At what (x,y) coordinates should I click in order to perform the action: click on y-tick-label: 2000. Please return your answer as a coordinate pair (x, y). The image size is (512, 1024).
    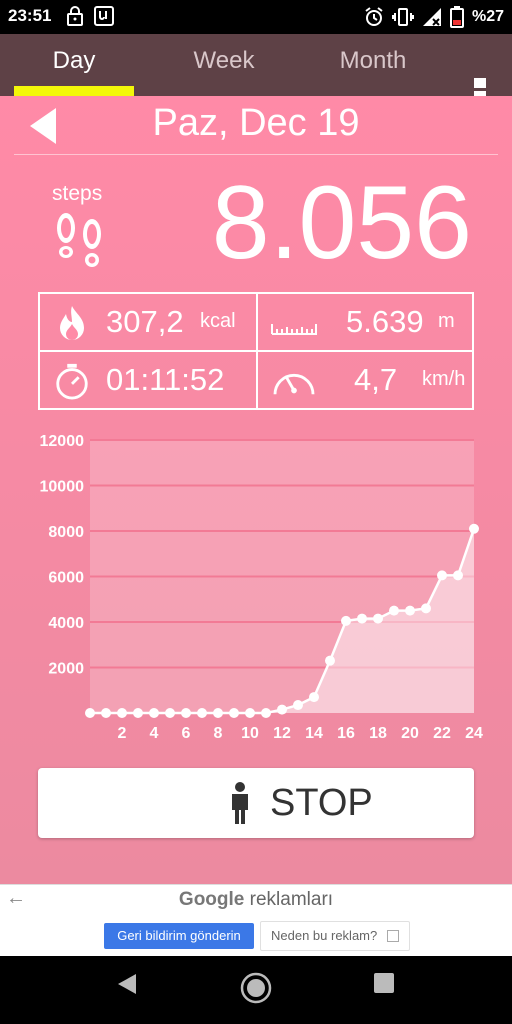
    Looking at the image, I should click on (66, 669).